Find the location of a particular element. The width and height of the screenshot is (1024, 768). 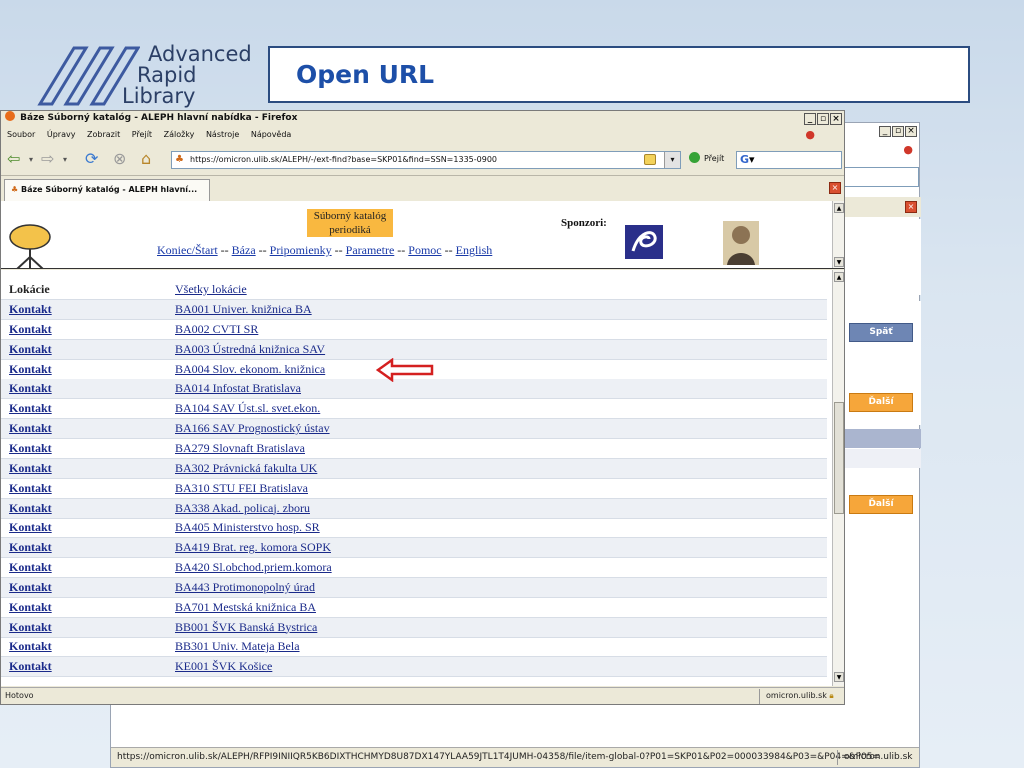

location-link: BA405 Ministerstvo hosp. SR is located at coordinates (247, 527).